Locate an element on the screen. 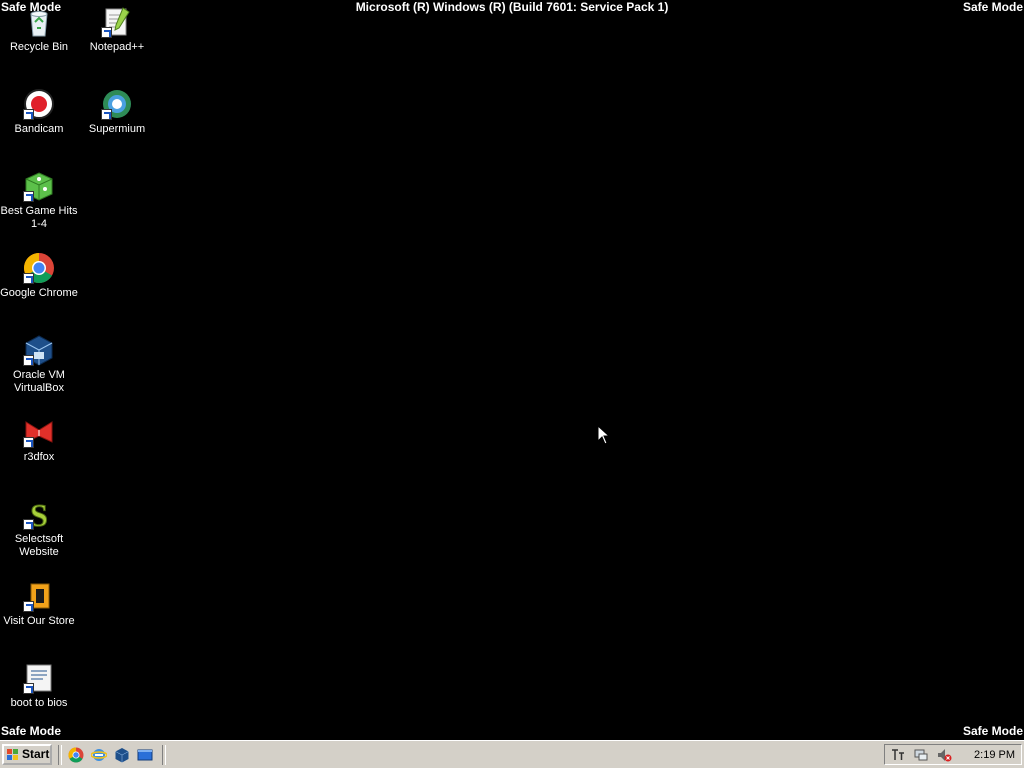 The width and height of the screenshot is (1024, 768). desktop-icon-visit-our-store: Visit Our Store is located at coordinates (39, 604).